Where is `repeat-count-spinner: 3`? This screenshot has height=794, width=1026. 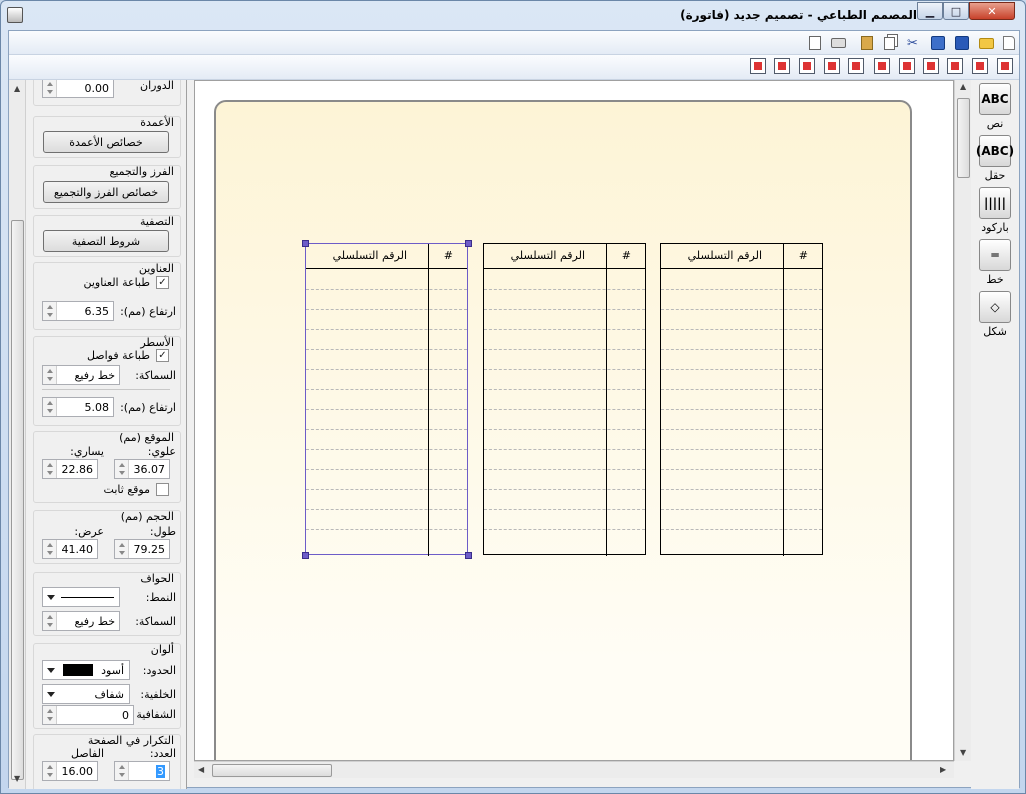
repeat-count-spinner: 3 is located at coordinates (142, 771).